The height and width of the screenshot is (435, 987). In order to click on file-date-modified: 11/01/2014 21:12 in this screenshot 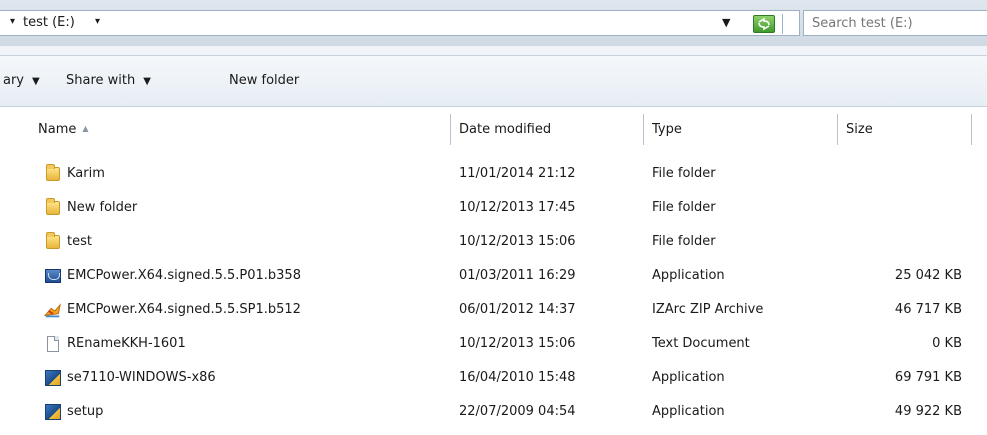, I will do `click(517, 173)`.